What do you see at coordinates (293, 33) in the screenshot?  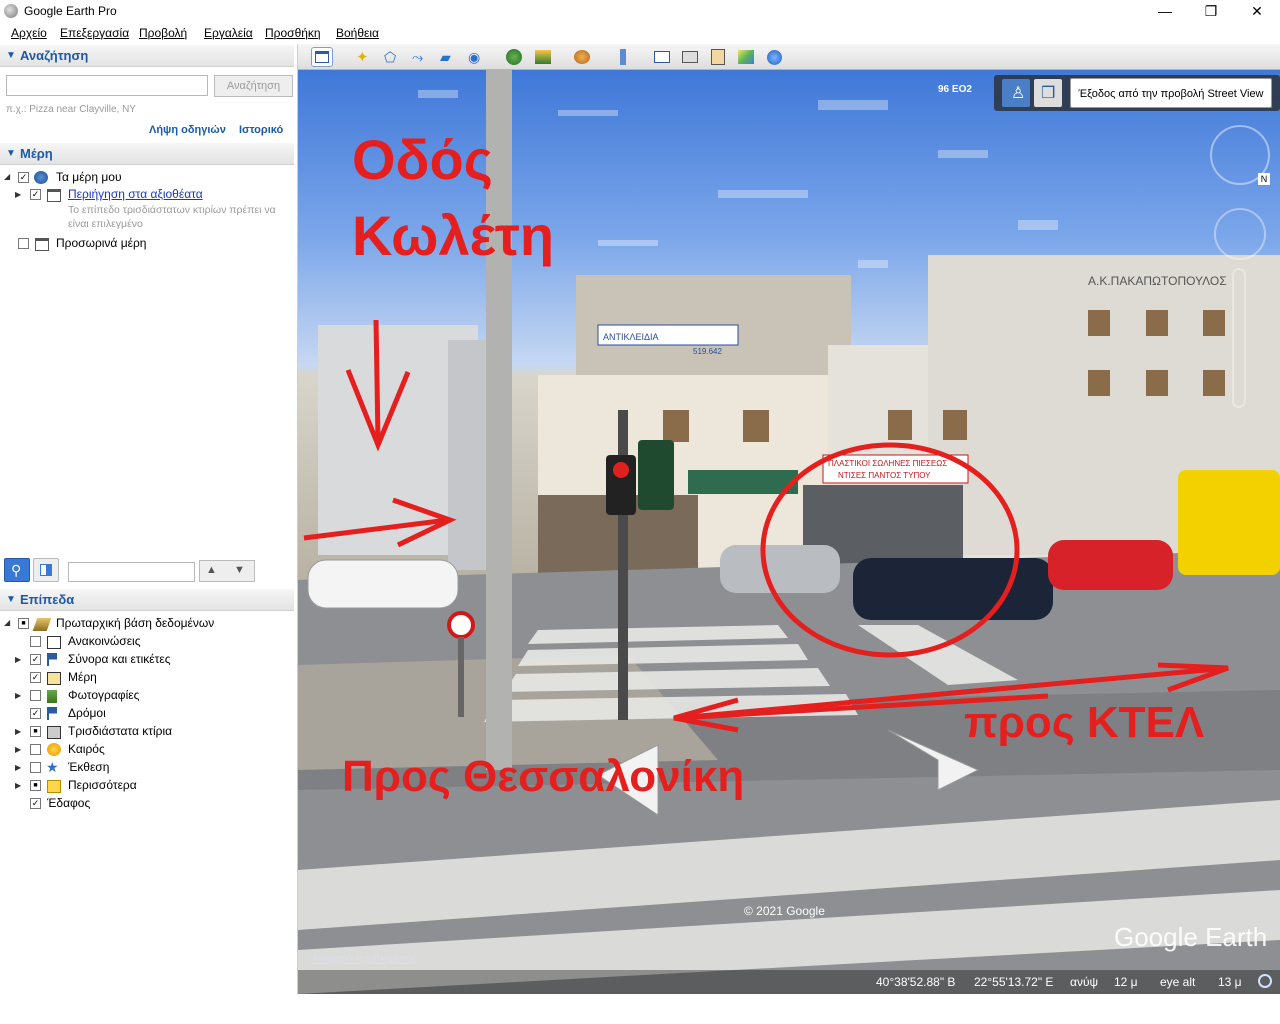 I see `menu-add: Προσθήκη` at bounding box center [293, 33].